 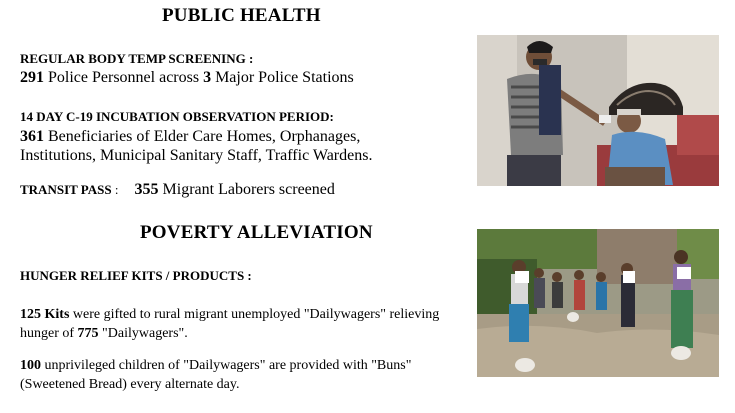 What do you see at coordinates (66, 189) in the screenshot?
I see `transit-pass-label: TRANSIT PASS` at bounding box center [66, 189].